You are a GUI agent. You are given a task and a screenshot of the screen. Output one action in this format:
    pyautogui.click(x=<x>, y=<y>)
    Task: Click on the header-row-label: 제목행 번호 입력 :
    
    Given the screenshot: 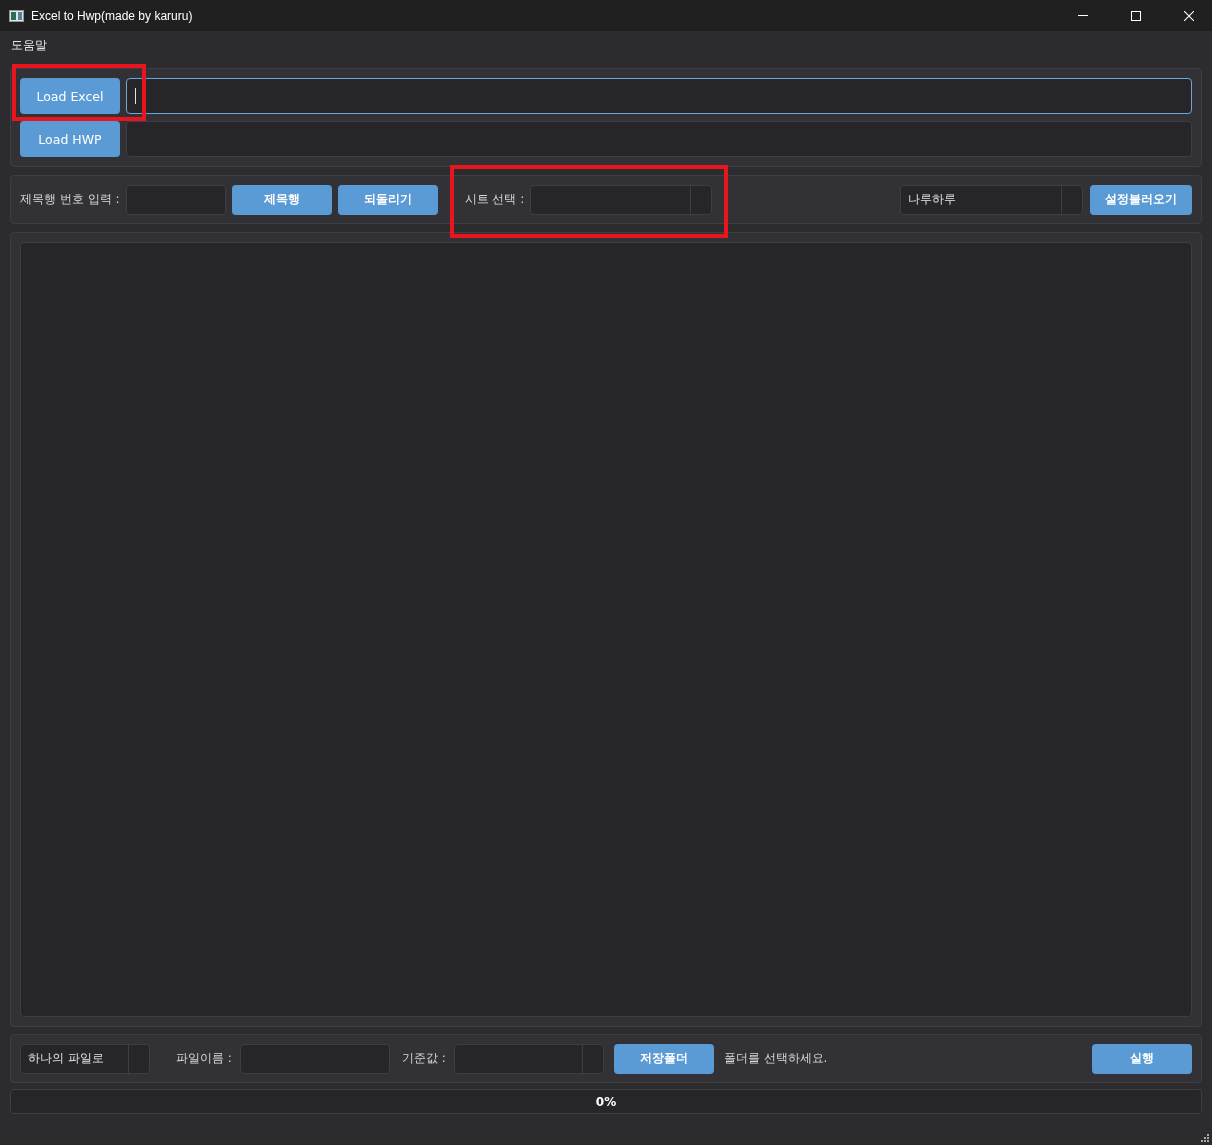 What is the action you would take?
    pyautogui.click(x=70, y=199)
    